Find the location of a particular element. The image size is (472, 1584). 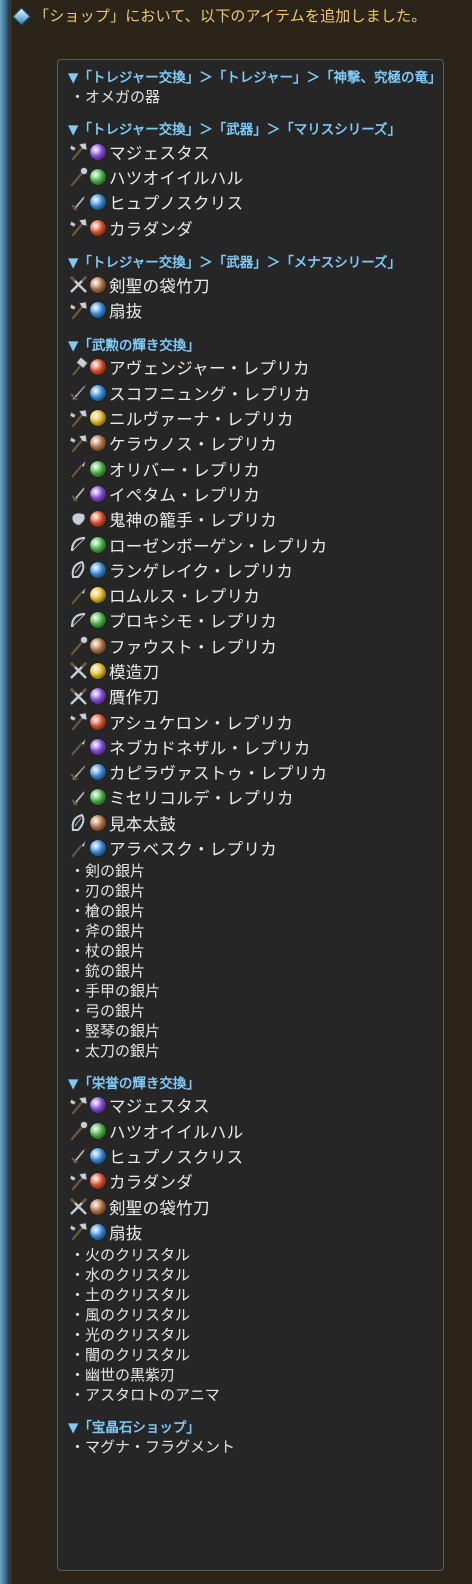

harp-weapon-icon is located at coordinates (78, 822).